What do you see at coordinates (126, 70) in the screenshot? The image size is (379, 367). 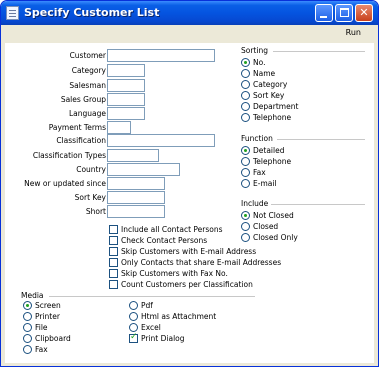 I see `category-field` at bounding box center [126, 70].